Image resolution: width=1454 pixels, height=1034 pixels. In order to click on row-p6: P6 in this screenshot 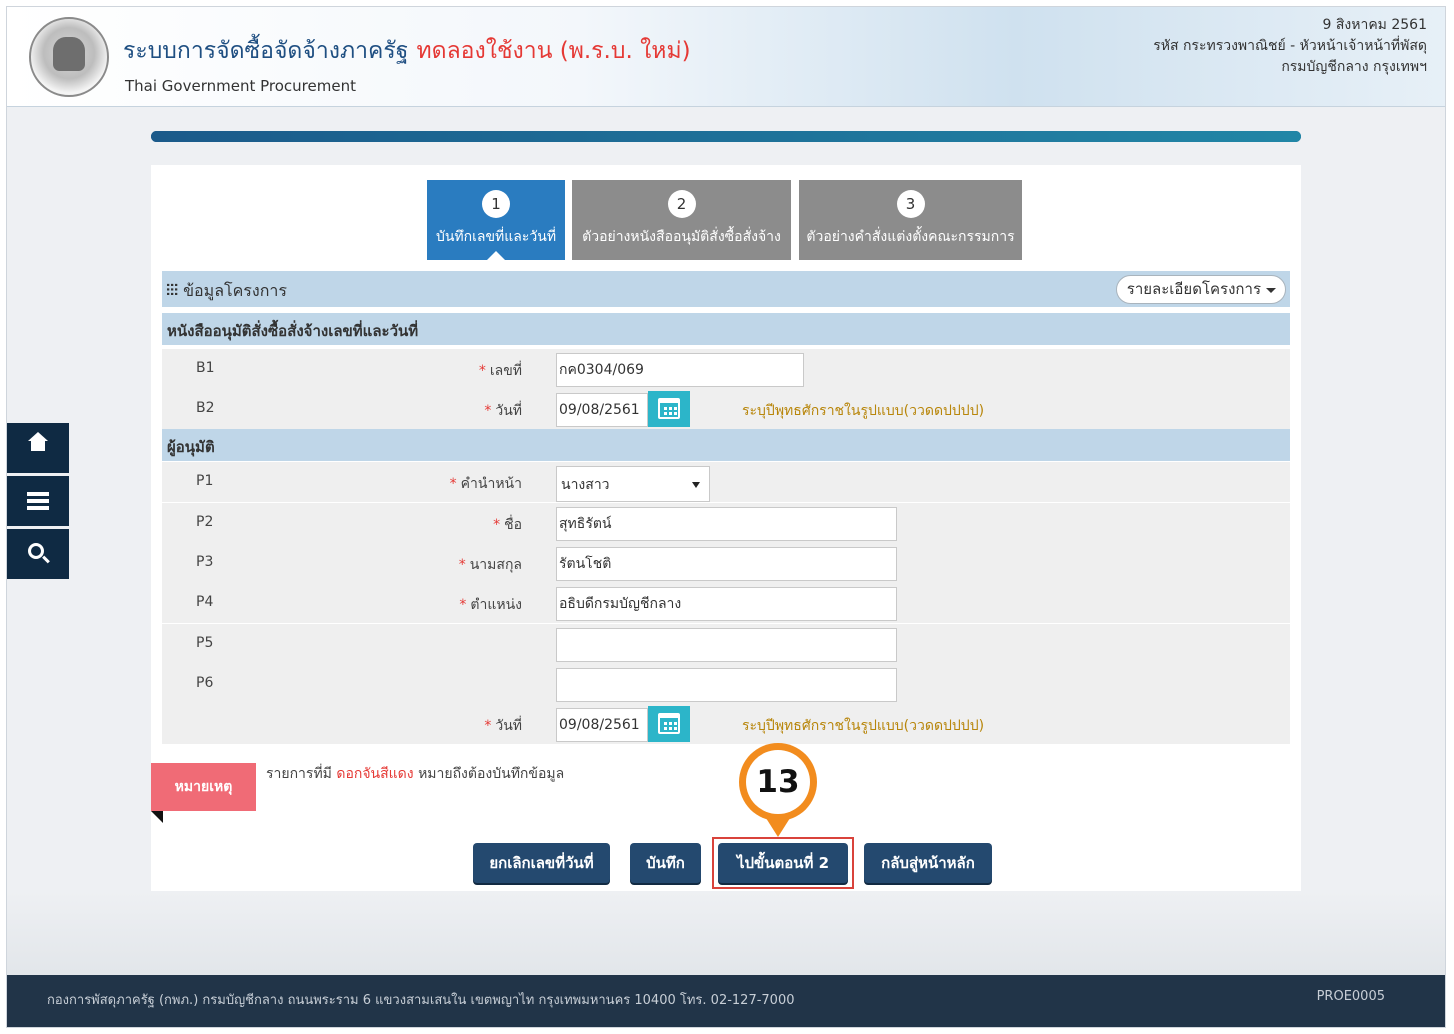, I will do `click(726, 684)`.